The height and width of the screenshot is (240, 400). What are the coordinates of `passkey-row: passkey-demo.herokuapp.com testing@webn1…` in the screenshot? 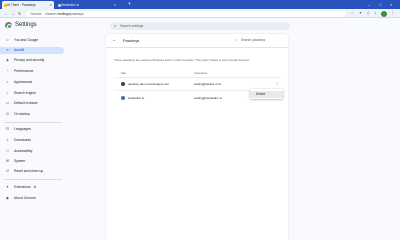 It's located at (197, 84).